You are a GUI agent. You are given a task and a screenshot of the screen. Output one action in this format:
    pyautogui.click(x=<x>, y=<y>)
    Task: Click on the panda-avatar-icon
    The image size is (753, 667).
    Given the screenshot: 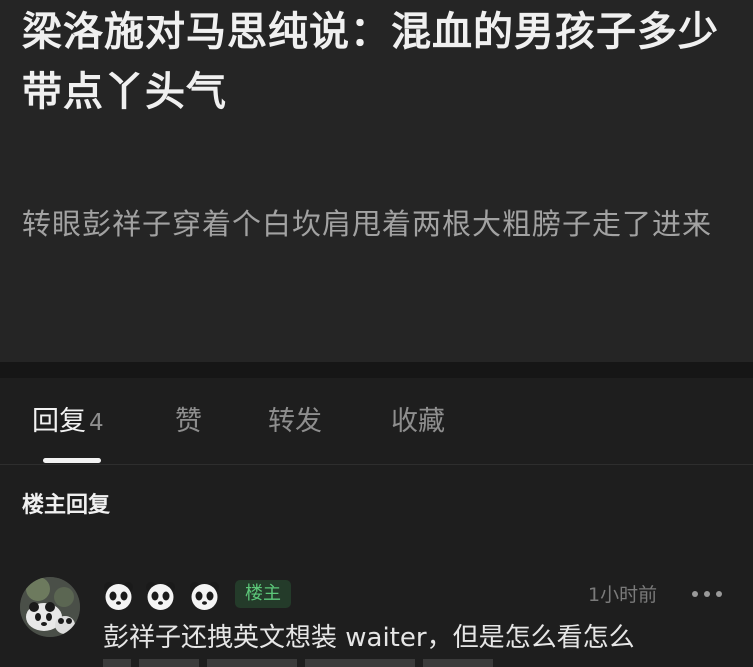 What is the action you would take?
    pyautogui.click(x=50, y=607)
    